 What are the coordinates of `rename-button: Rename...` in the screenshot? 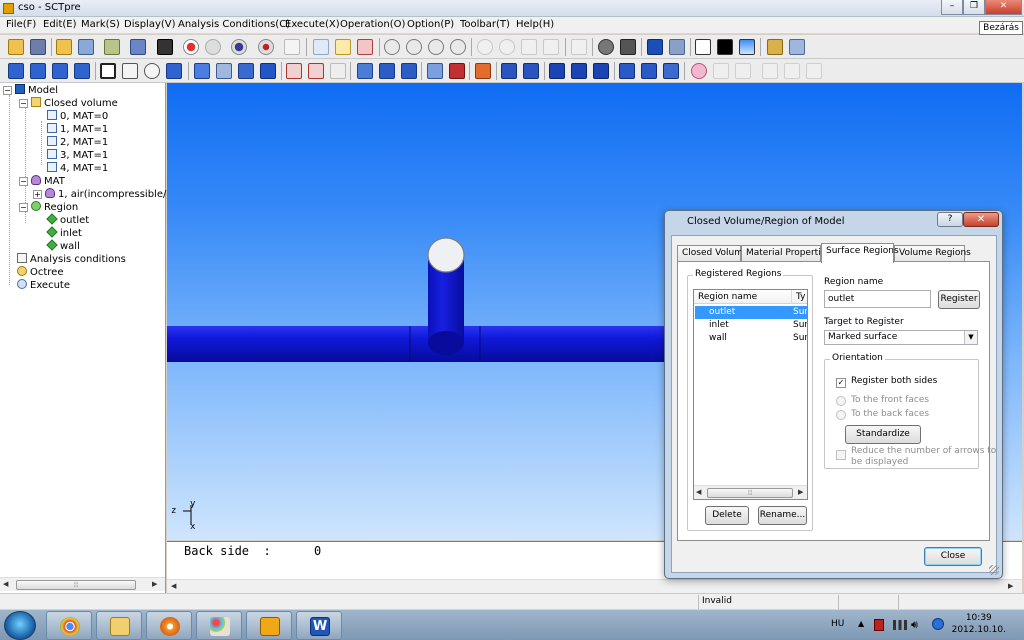 It's located at (782, 515).